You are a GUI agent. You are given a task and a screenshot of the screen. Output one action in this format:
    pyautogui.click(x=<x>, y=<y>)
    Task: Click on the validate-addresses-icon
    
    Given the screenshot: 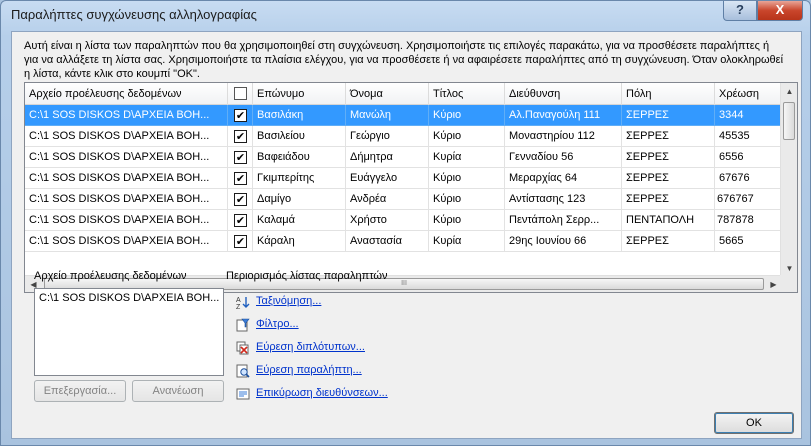 What is the action you would take?
    pyautogui.click(x=243, y=394)
    